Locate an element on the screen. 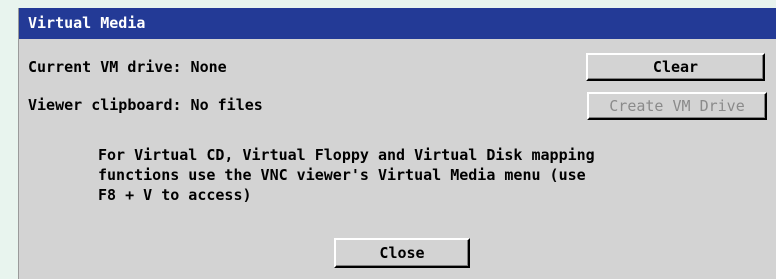 The width and height of the screenshot is (776, 279). clipboard-label: Viewer clipboard: No files is located at coordinates (145, 105).